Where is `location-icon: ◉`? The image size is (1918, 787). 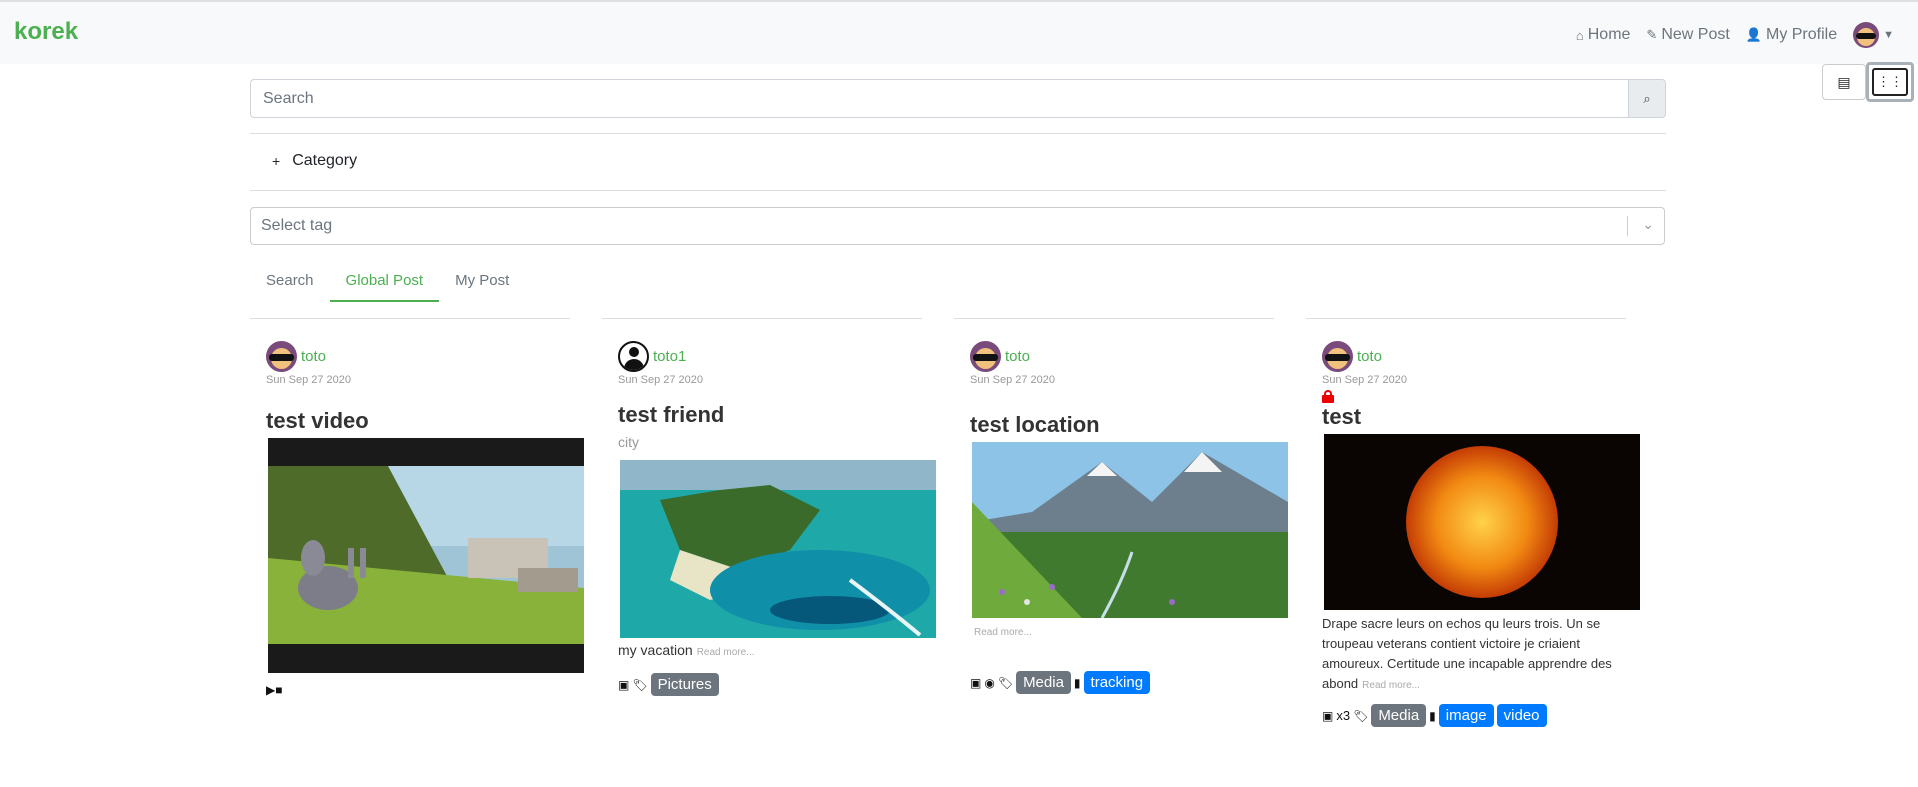 location-icon: ◉ is located at coordinates (989, 682).